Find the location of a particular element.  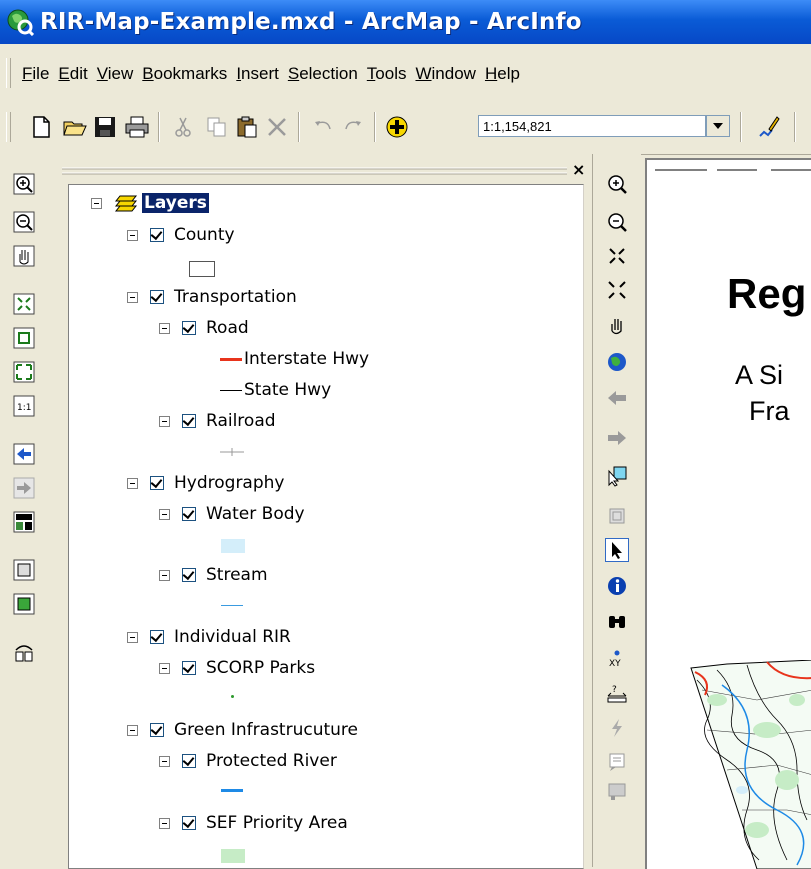

toggle-draft-mode-icon is located at coordinates (24, 570).